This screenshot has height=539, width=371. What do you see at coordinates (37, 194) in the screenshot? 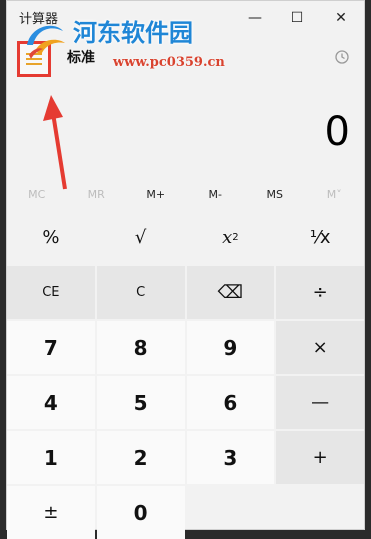
I see `memory-clear-button: MC` at bounding box center [37, 194].